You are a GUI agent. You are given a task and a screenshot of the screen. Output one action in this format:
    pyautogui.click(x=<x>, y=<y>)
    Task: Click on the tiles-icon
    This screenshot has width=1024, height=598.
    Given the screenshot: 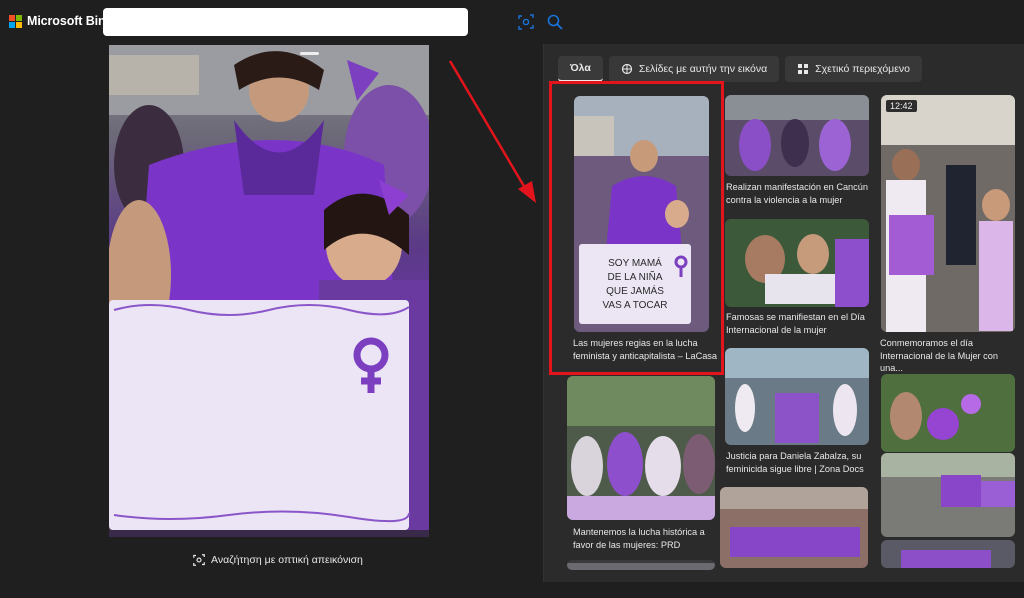 What is the action you would take?
    pyautogui.click(x=803, y=69)
    